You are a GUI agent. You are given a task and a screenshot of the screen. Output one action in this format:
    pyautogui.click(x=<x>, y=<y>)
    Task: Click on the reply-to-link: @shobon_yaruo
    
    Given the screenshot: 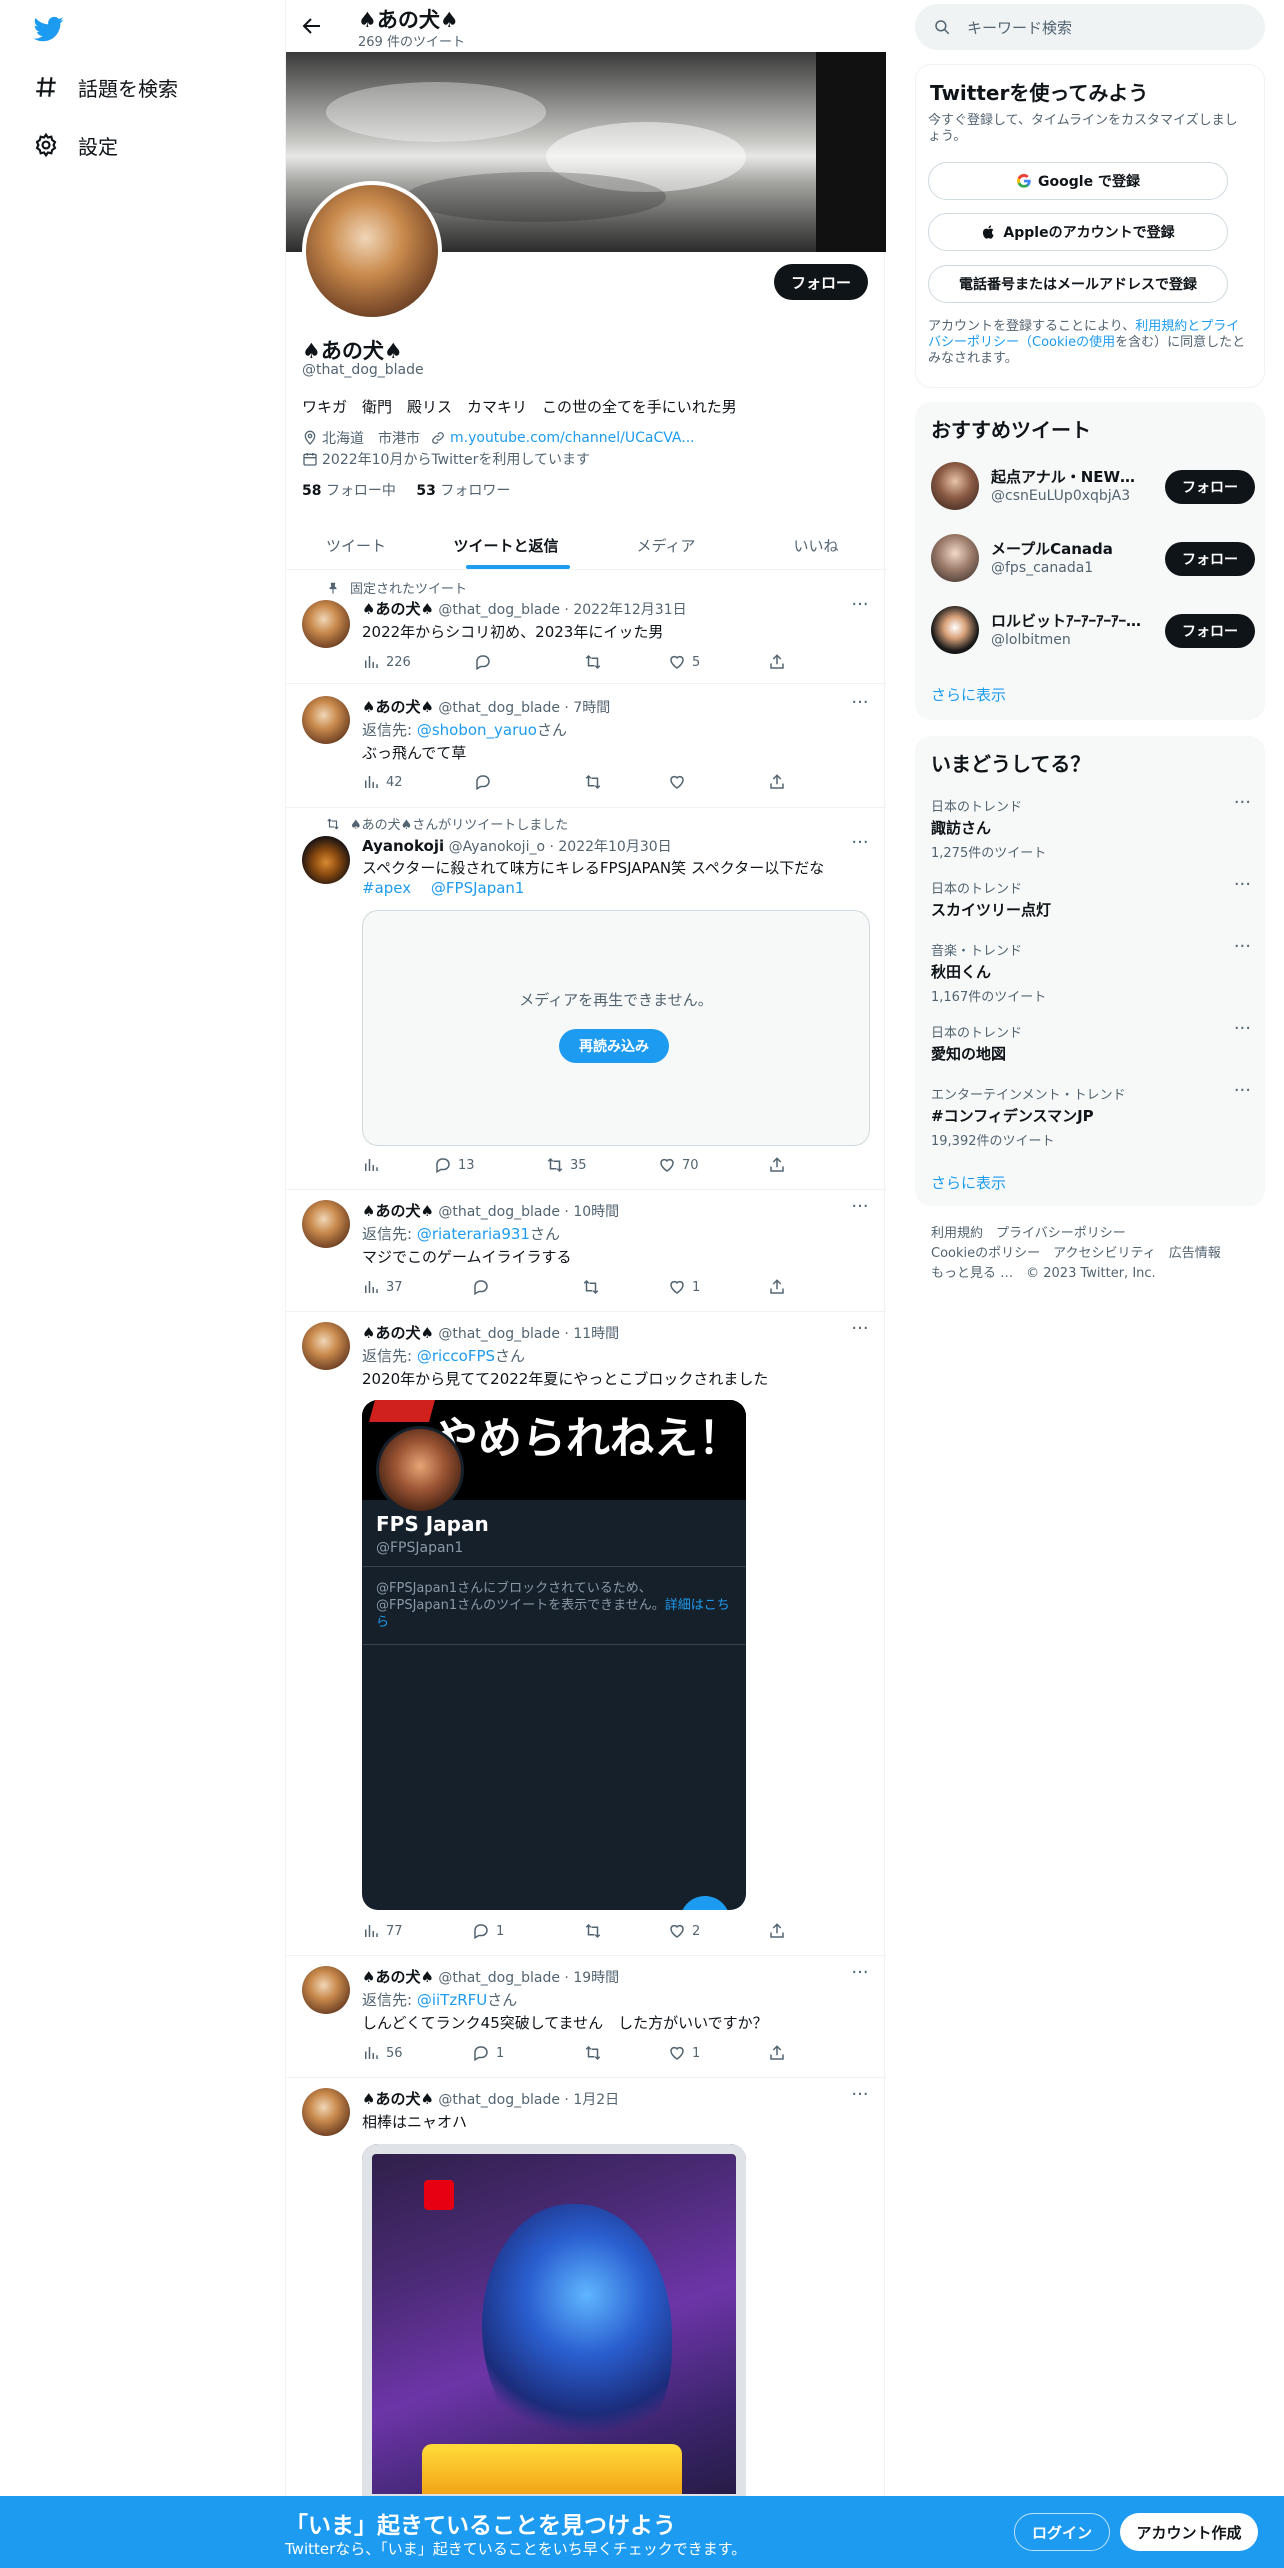 What is the action you would take?
    pyautogui.click(x=477, y=730)
    